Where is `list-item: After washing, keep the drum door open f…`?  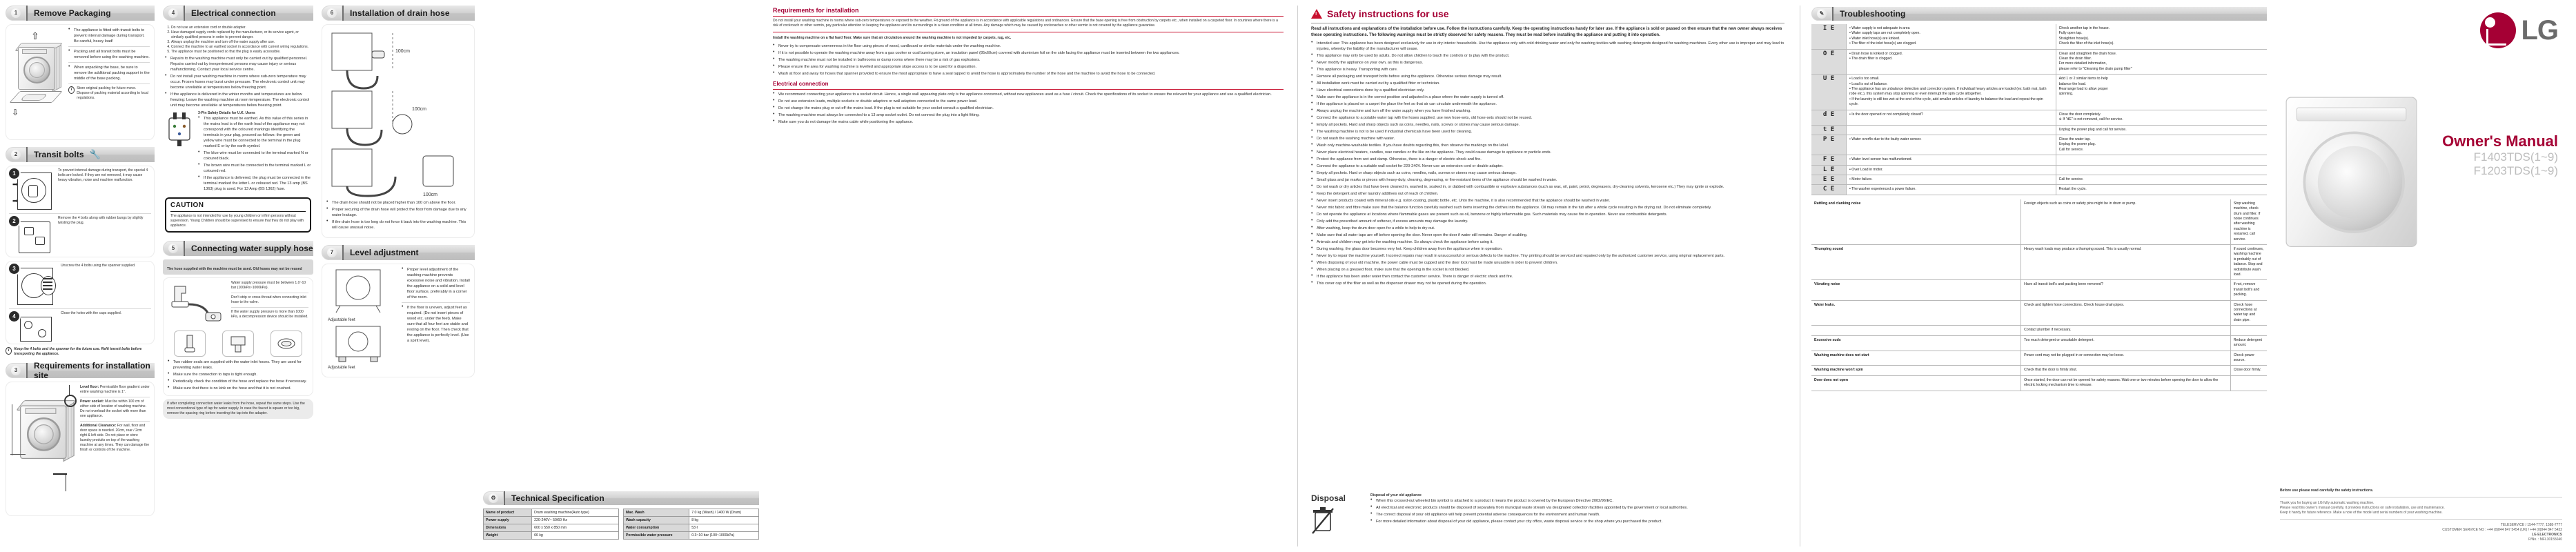
list-item: After washing, keep the drum door open f… is located at coordinates (1547, 228).